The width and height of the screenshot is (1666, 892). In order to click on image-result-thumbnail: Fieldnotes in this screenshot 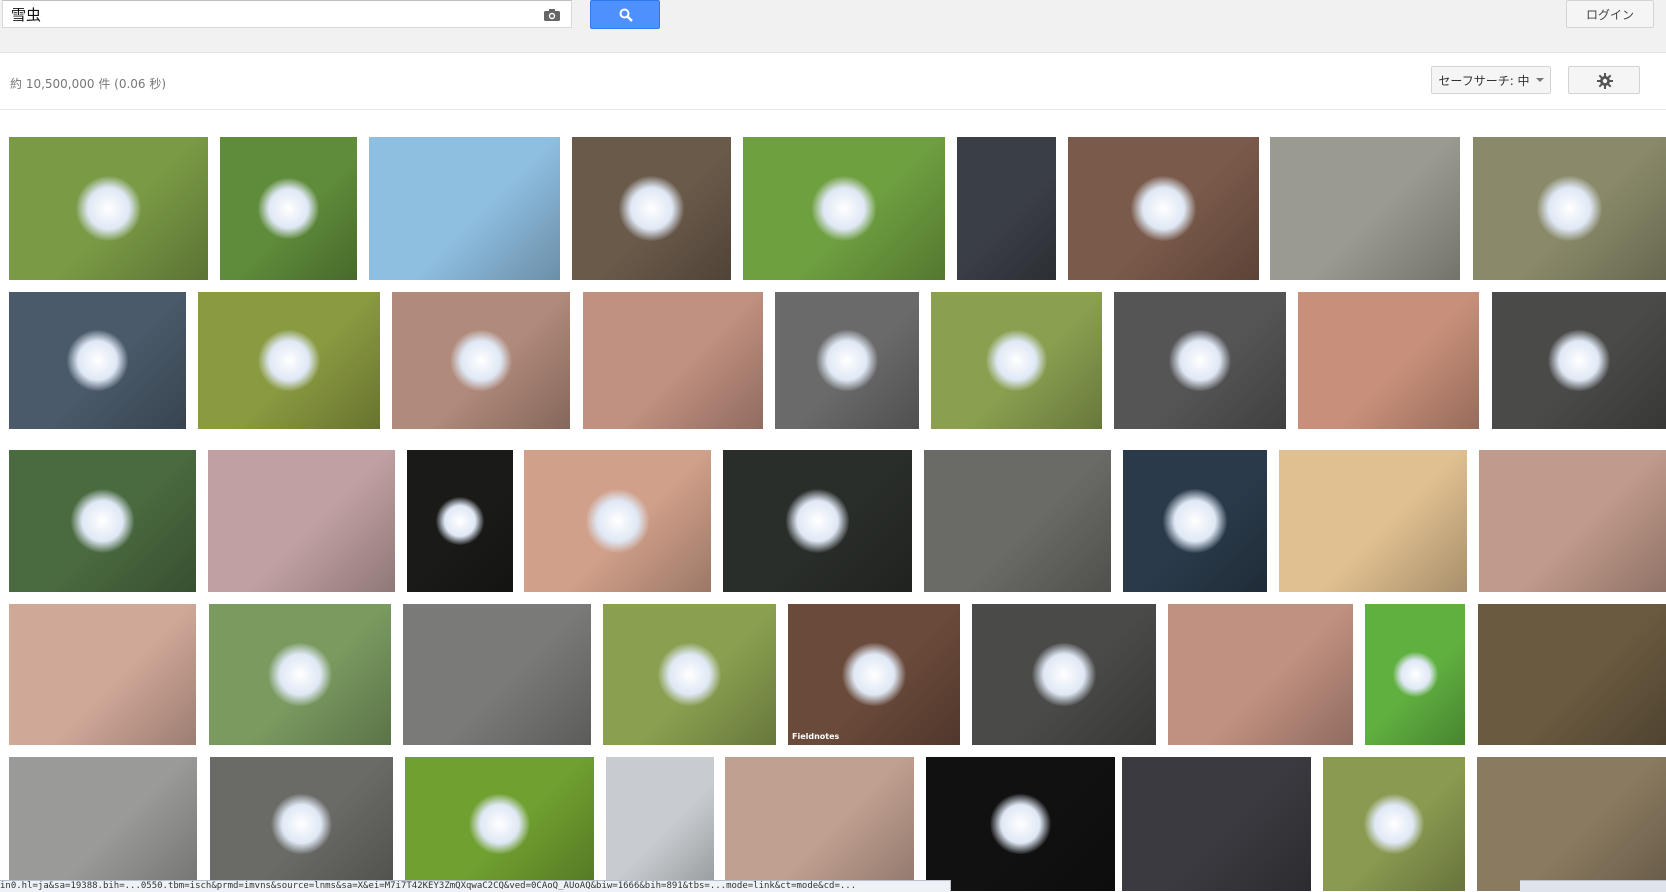, I will do `click(874, 674)`.